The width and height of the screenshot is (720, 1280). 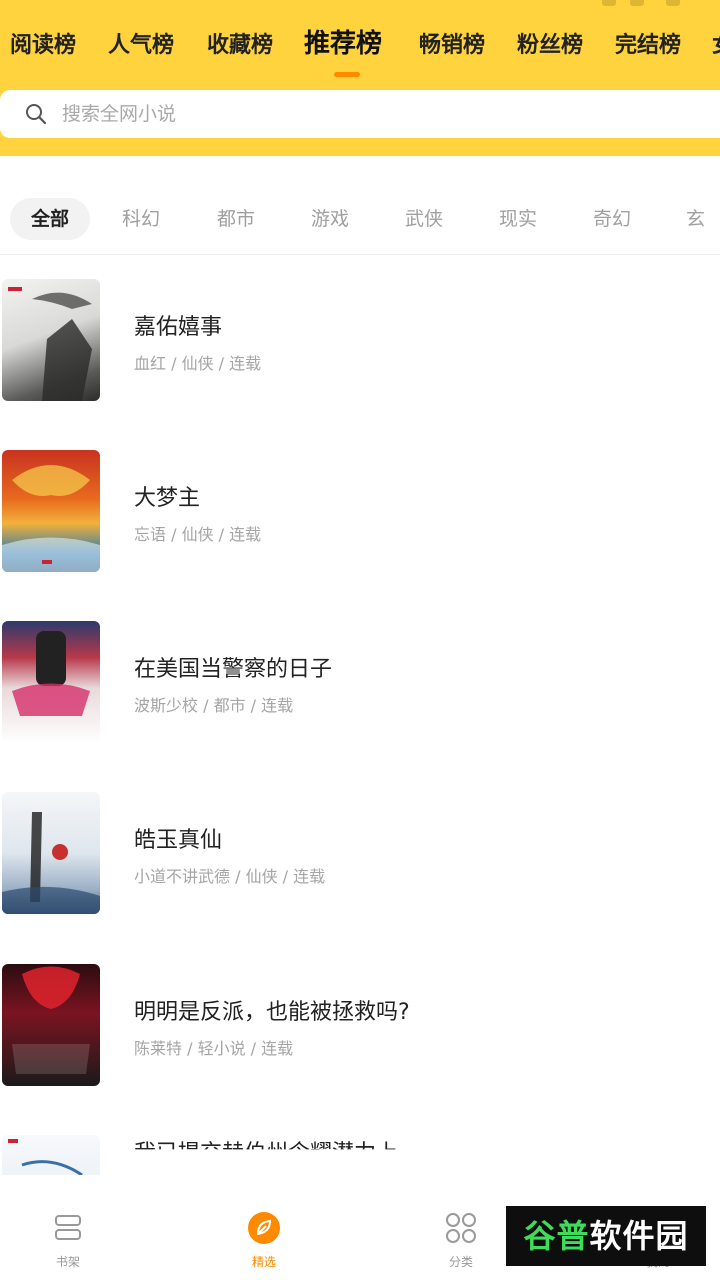 I want to click on book-meta: 陈莱特 / 轻小说 / 连载, so click(x=214, y=1048).